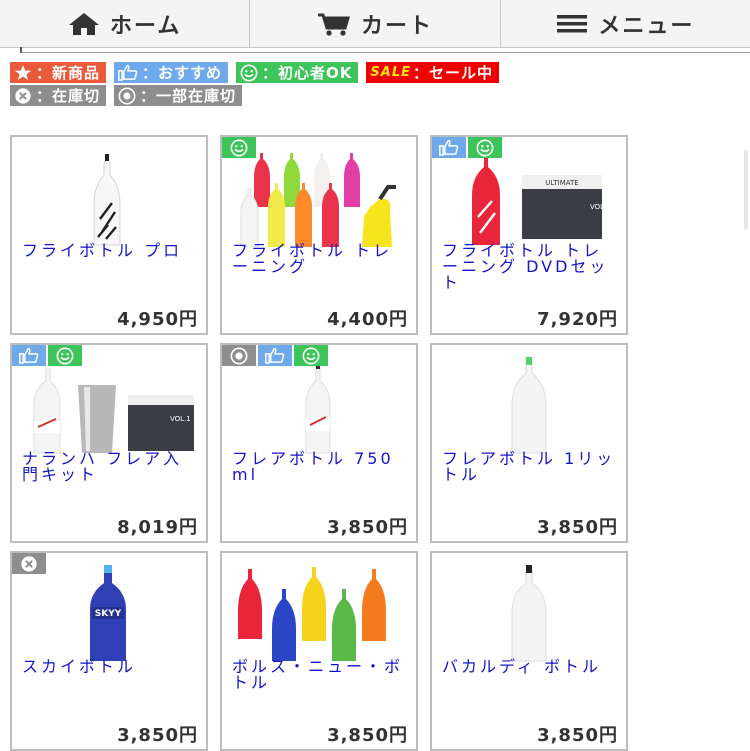 The image size is (750, 751). I want to click on product-name-link: スカイボトル, so click(111, 667).